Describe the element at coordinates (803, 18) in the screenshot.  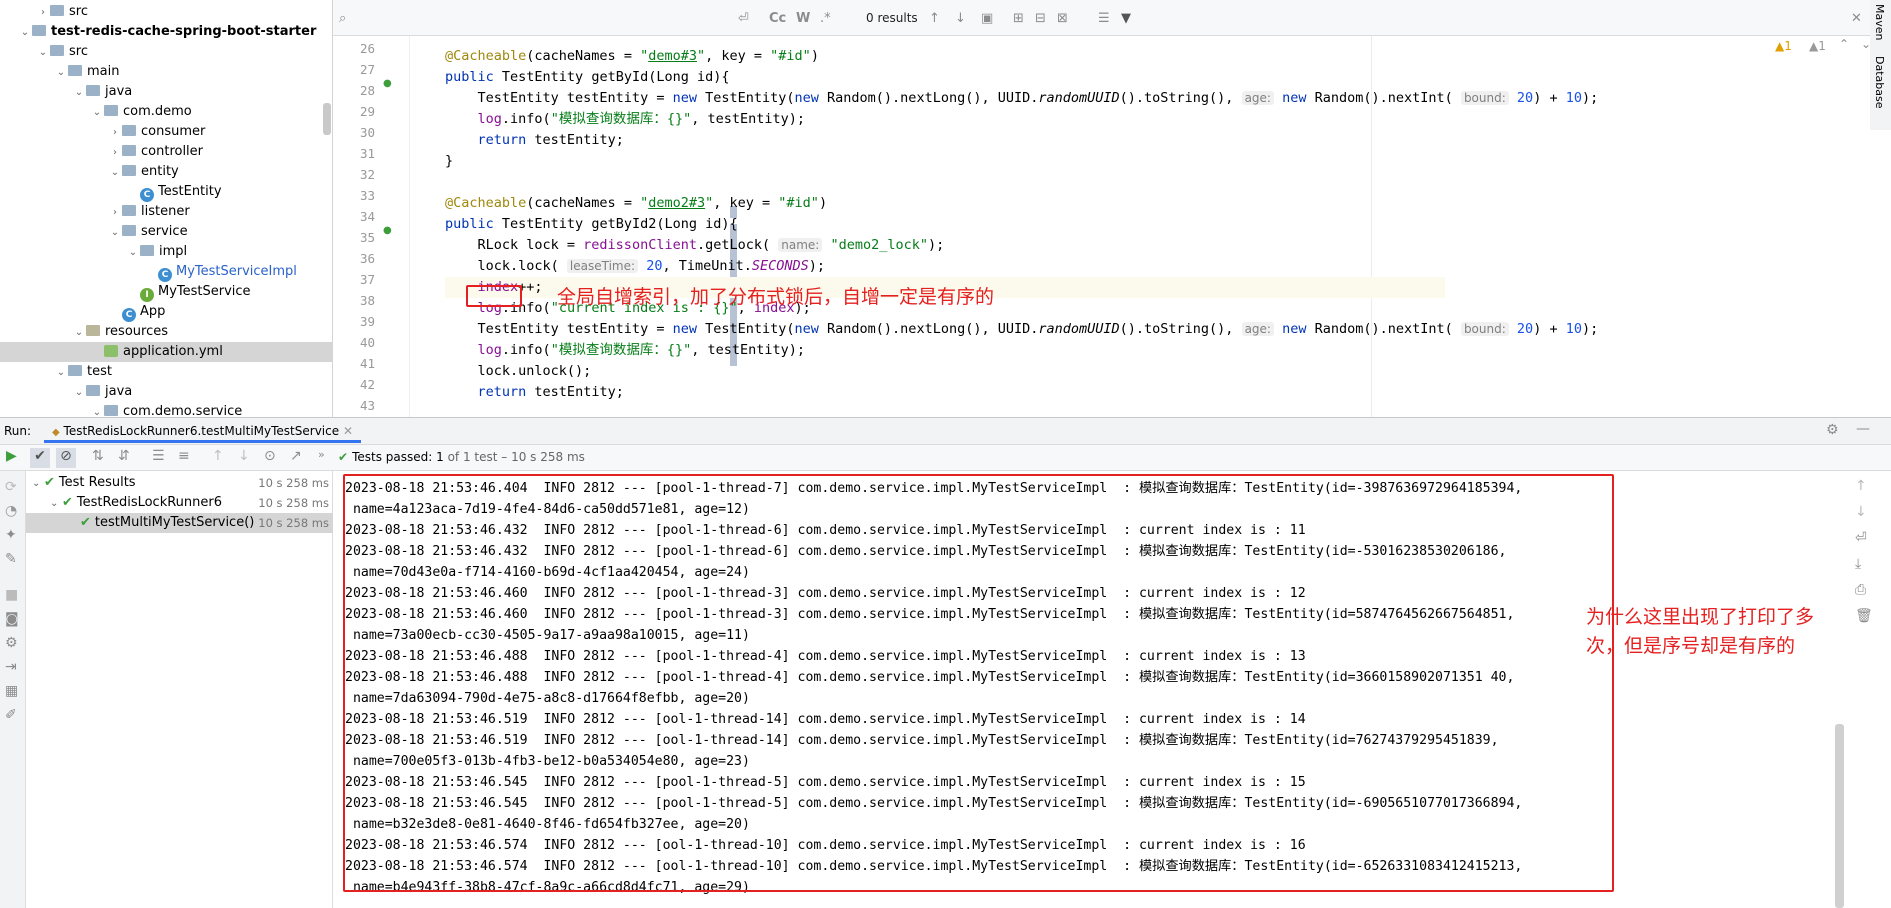
I see `words-button: W` at that location.